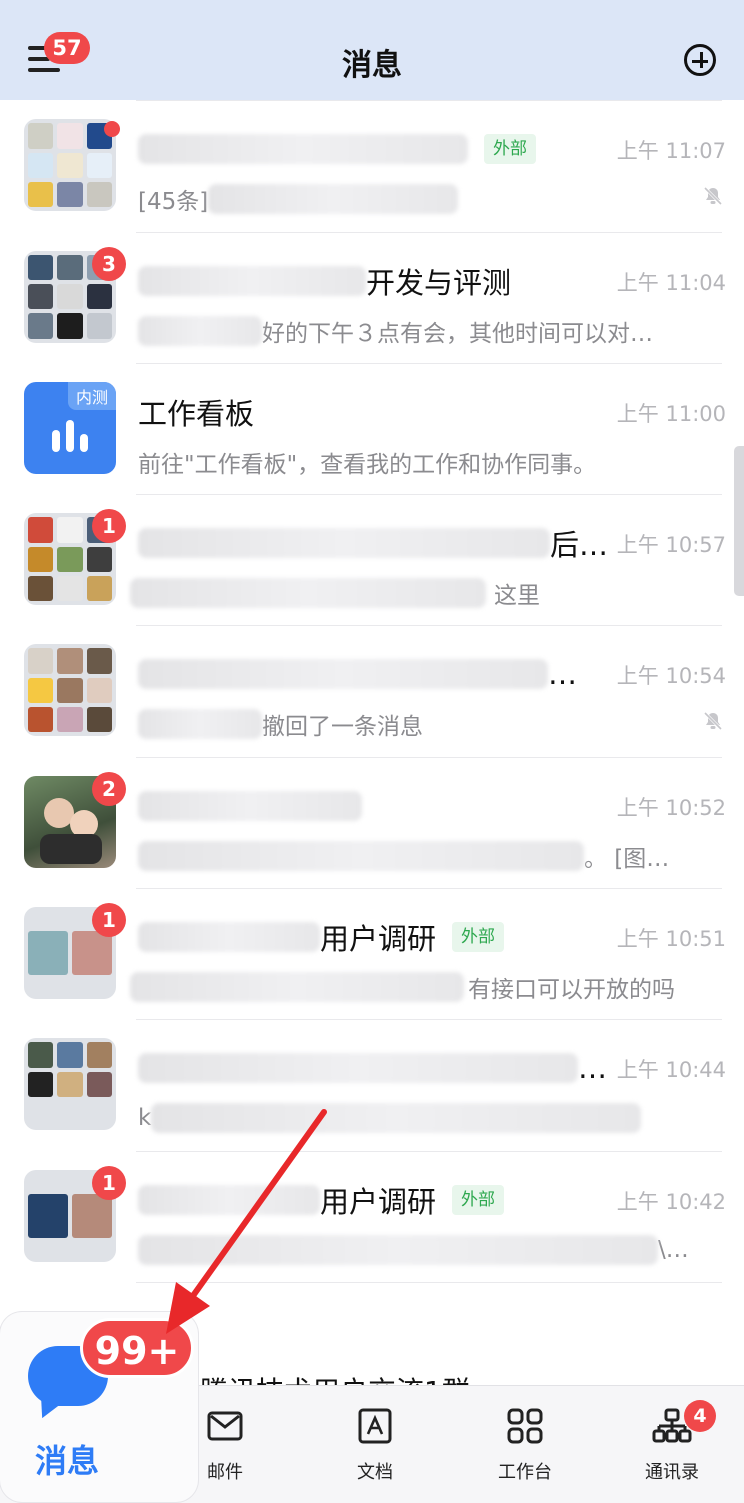 Image resolution: width=744 pixels, height=1503 pixels. I want to click on list-item: 1 后… 上午 10:57 这里, so click(372, 561).